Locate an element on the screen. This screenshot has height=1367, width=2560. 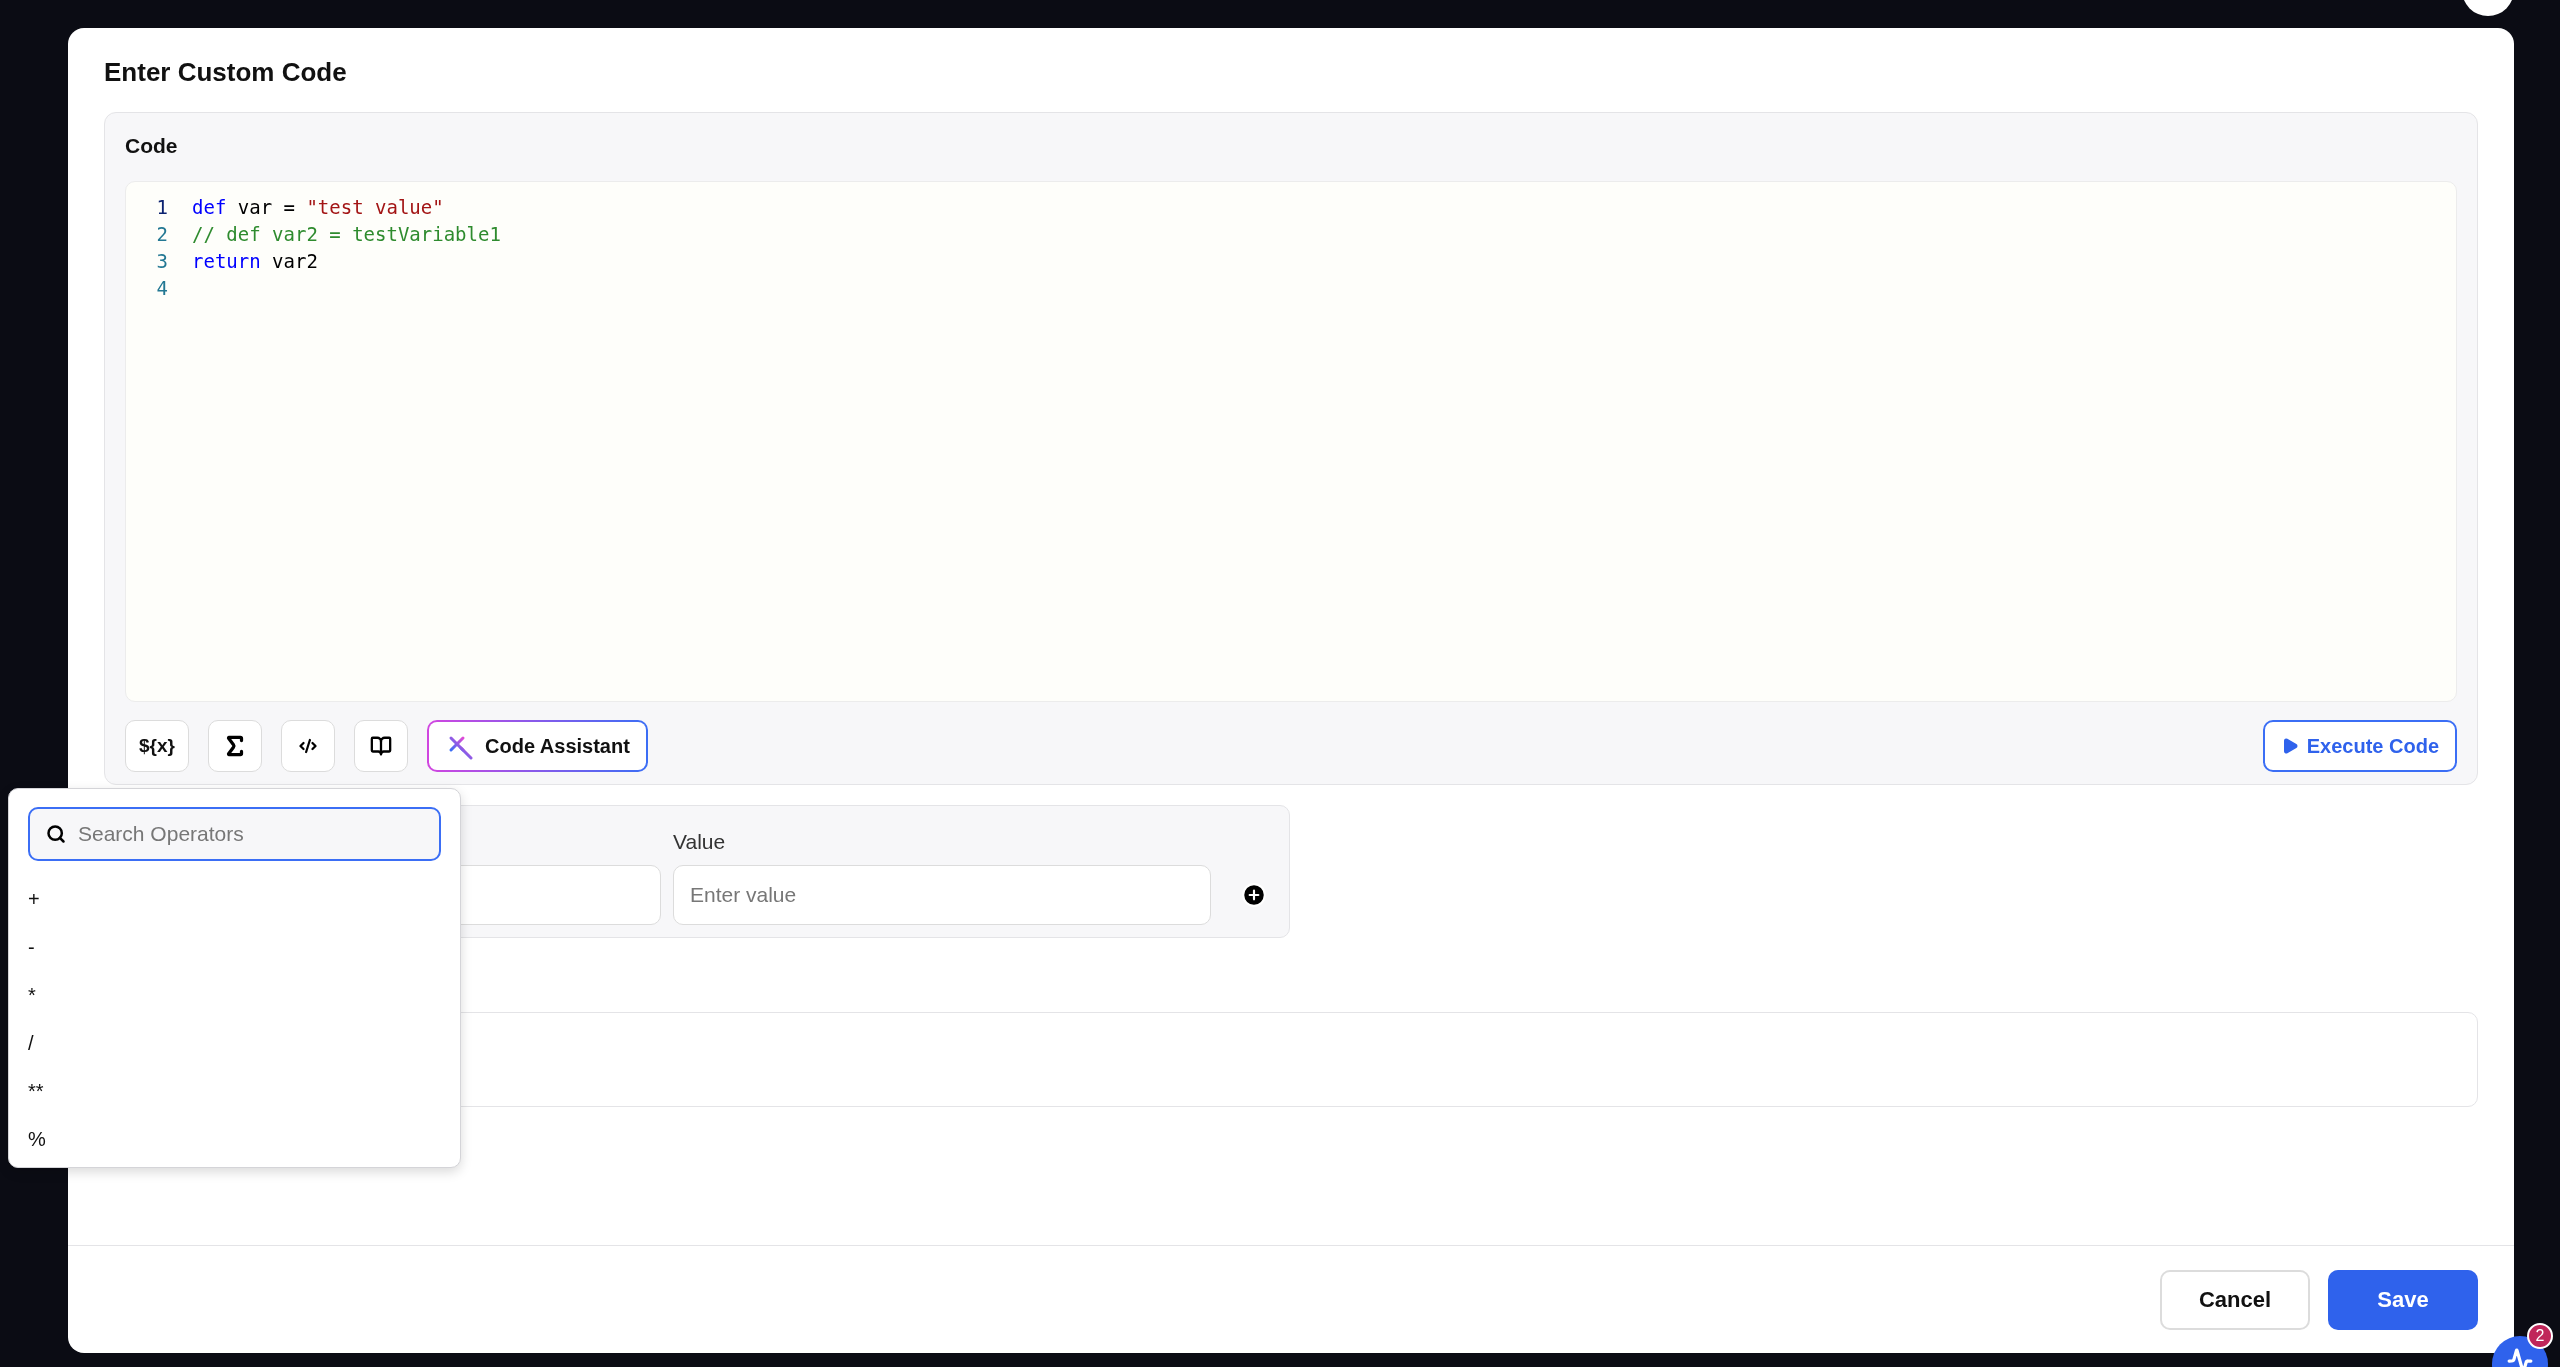
code-button is located at coordinates (308, 746).